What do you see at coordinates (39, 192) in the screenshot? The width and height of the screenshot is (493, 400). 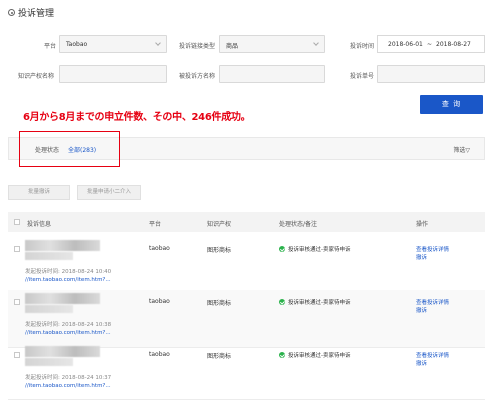 I see `bulk-withdraw-button: 批量撤诉` at bounding box center [39, 192].